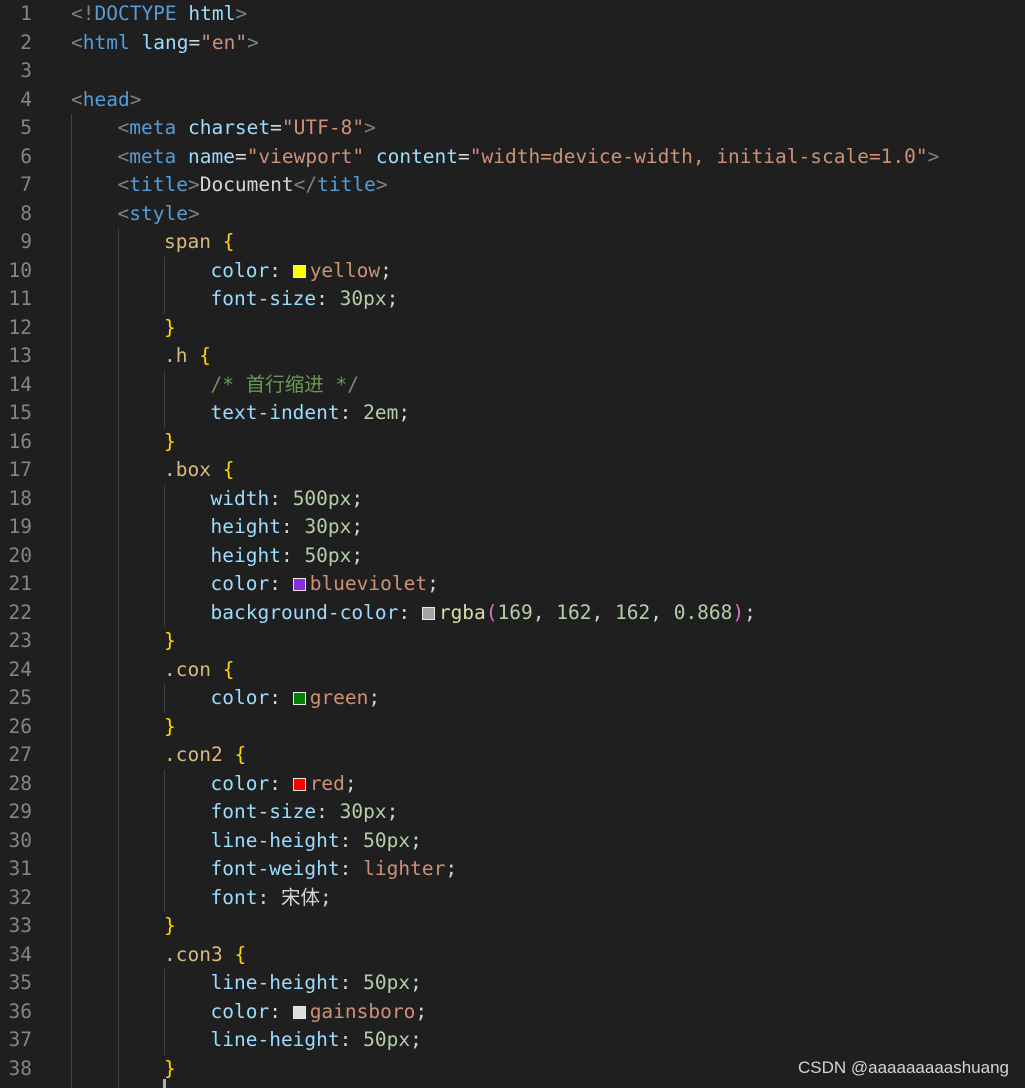  What do you see at coordinates (512, 14) in the screenshot?
I see `code-line: 1 <!DOCTYPE html>` at bounding box center [512, 14].